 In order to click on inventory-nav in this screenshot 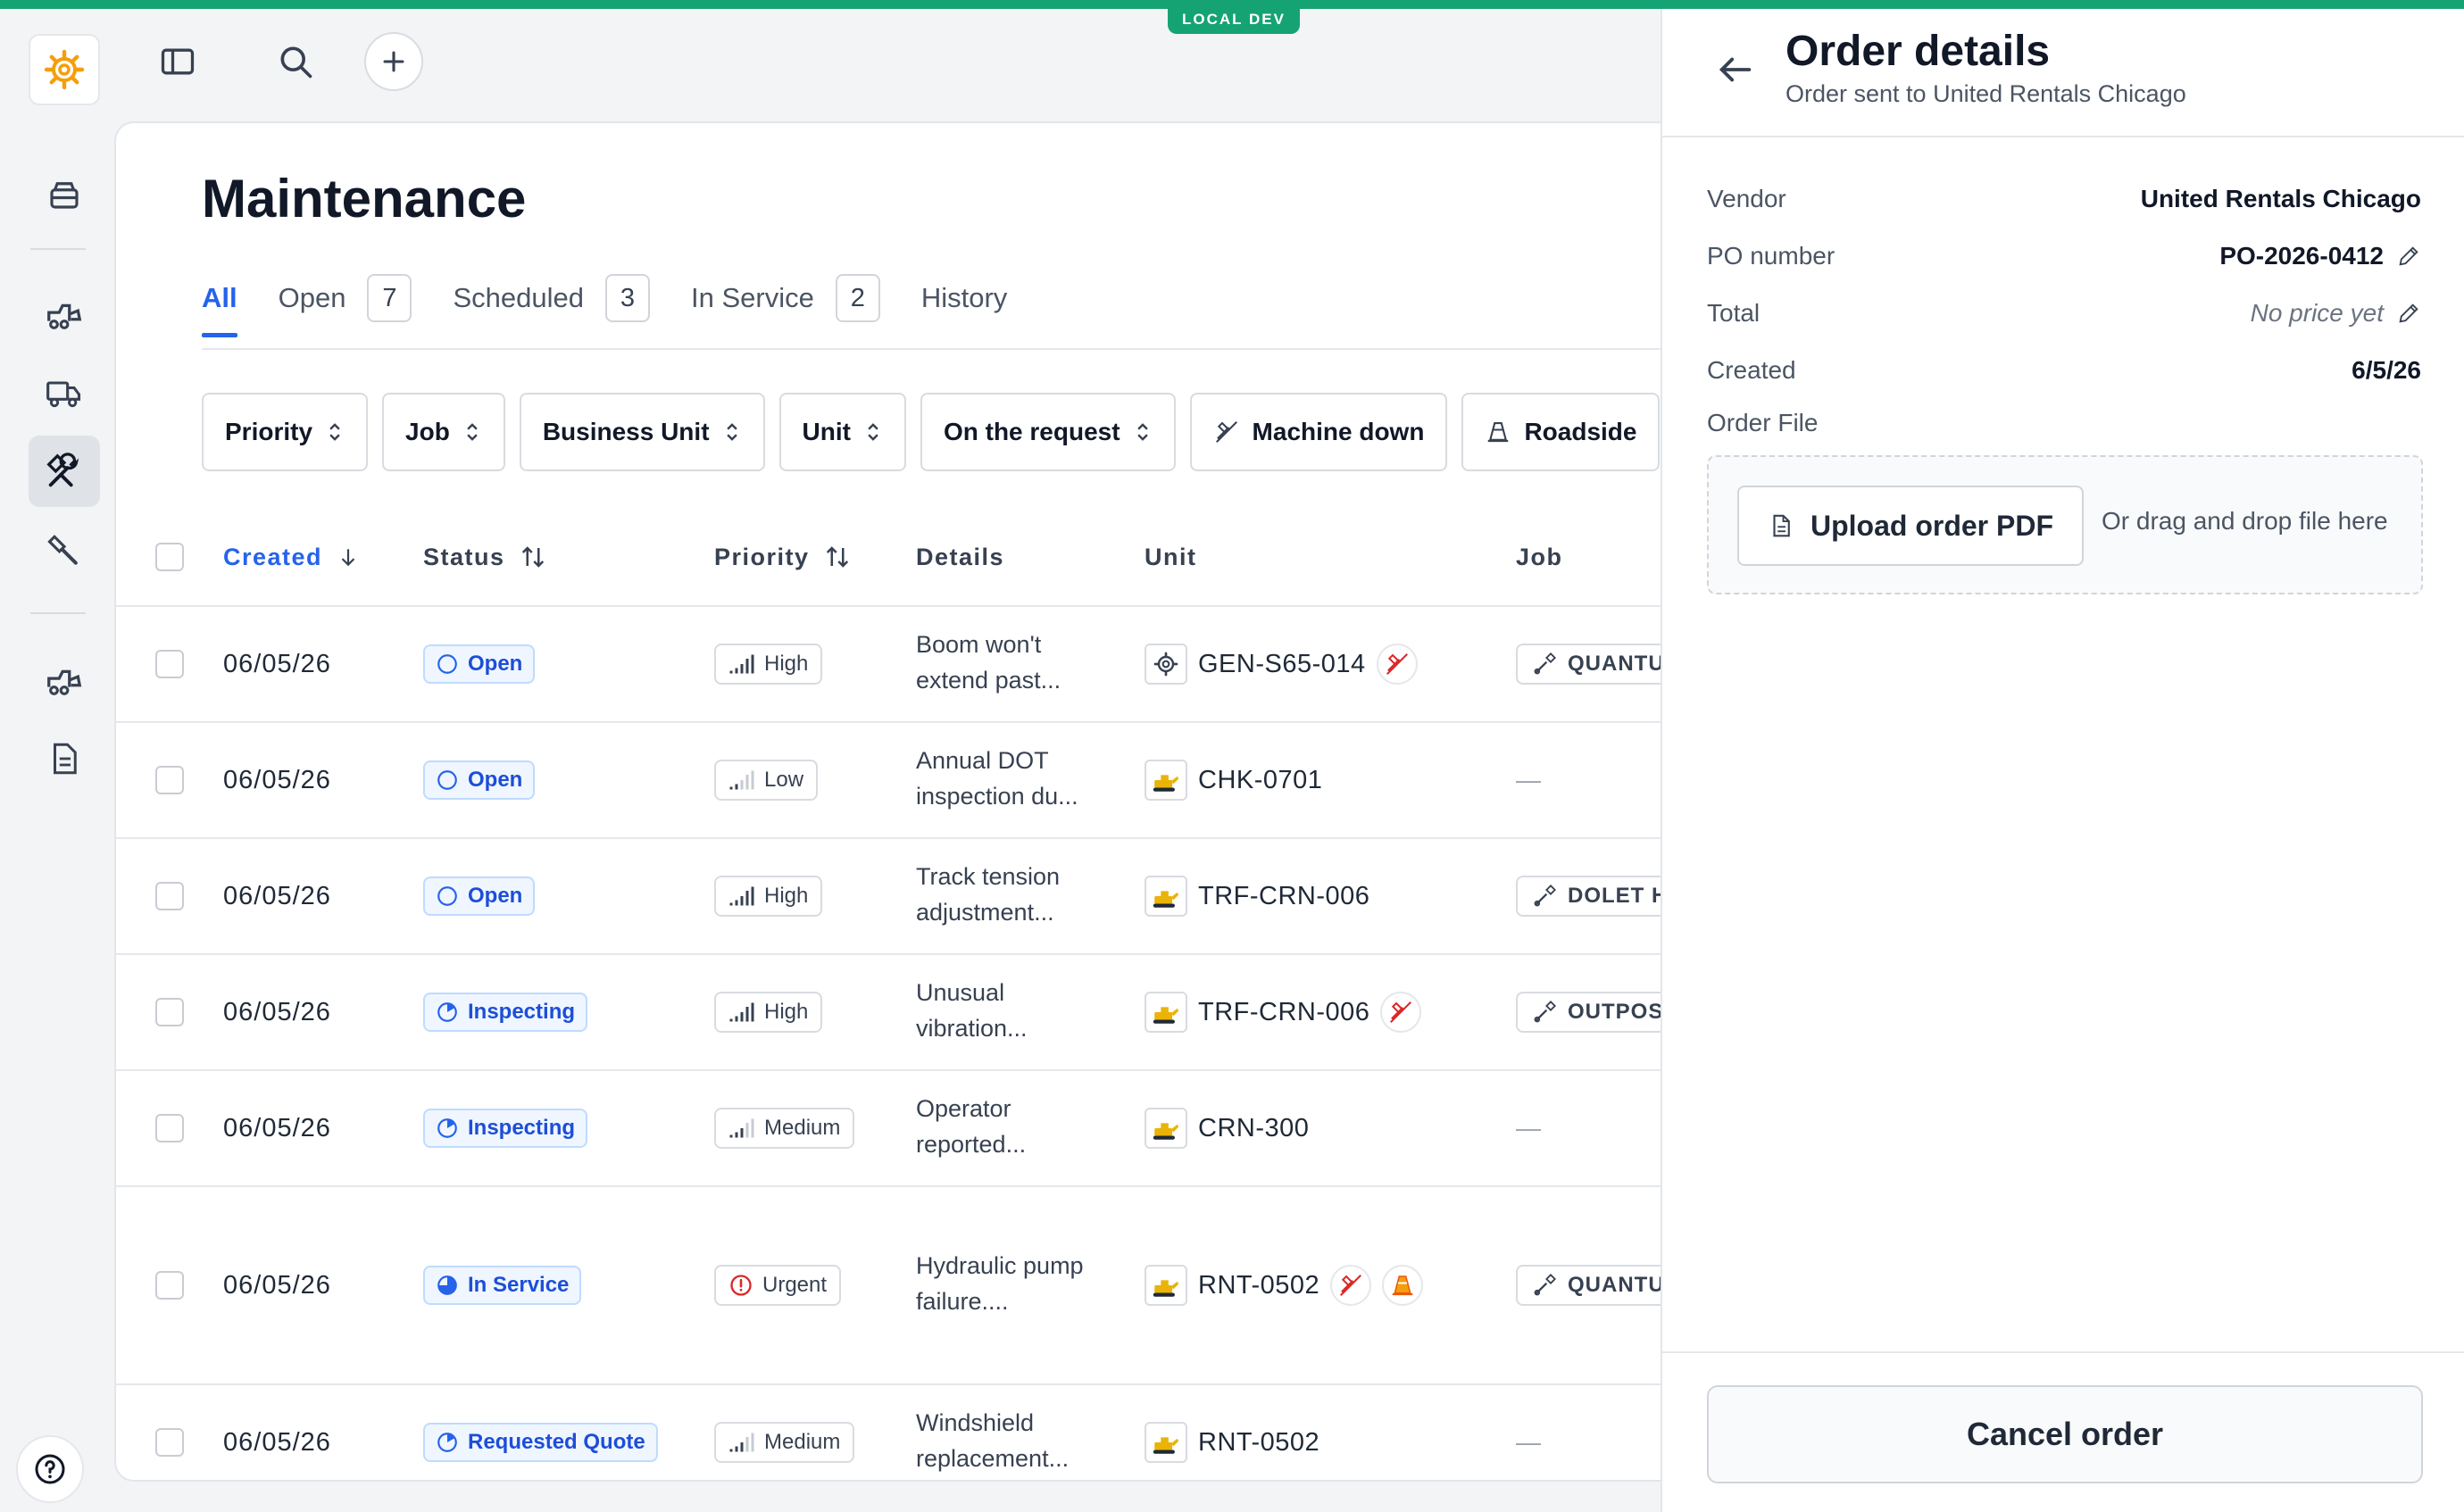, I will do `click(64, 195)`.